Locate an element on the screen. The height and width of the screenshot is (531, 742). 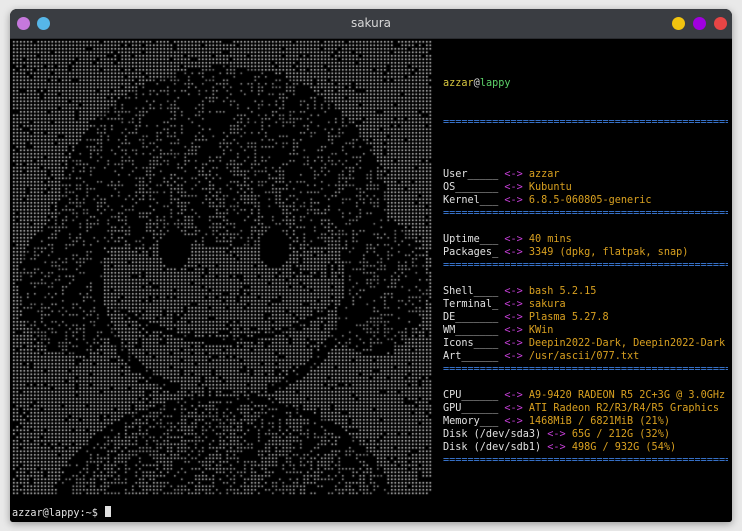
info-value: bash 5.2.15 is located at coordinates (559, 291).